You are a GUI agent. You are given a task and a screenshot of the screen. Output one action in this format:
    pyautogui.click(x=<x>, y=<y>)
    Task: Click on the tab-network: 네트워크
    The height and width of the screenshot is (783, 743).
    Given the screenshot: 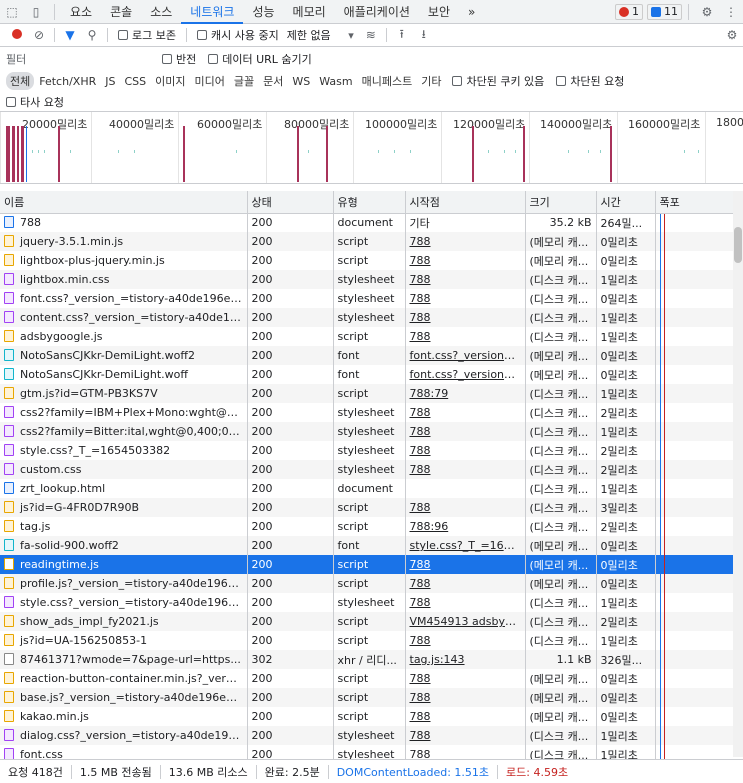 What is the action you would take?
    pyautogui.click(x=212, y=12)
    